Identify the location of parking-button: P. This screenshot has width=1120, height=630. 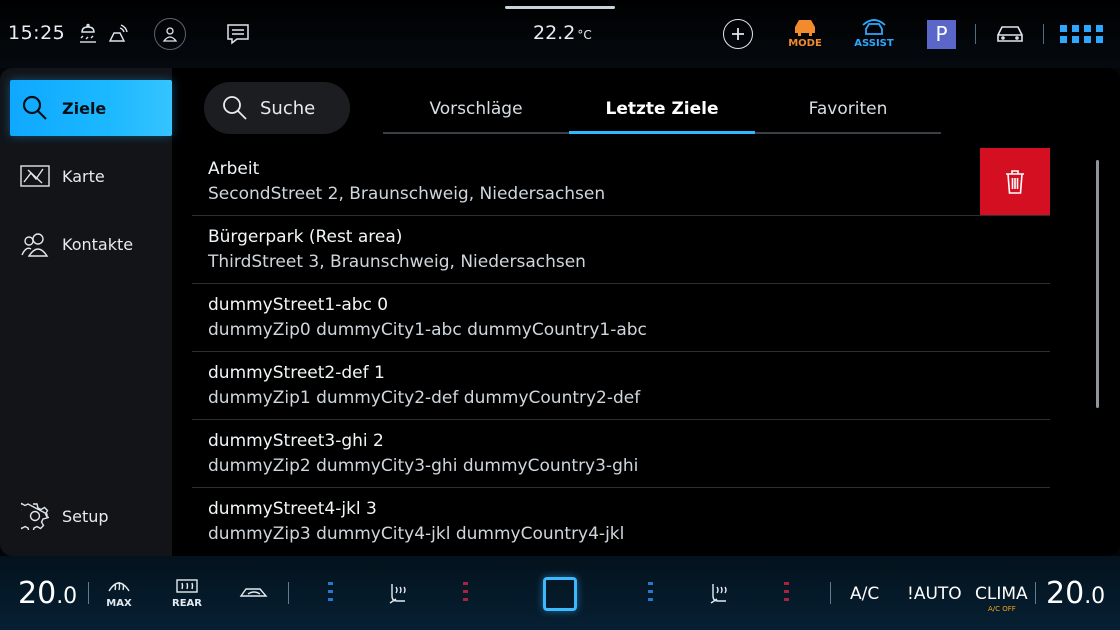
(941, 34).